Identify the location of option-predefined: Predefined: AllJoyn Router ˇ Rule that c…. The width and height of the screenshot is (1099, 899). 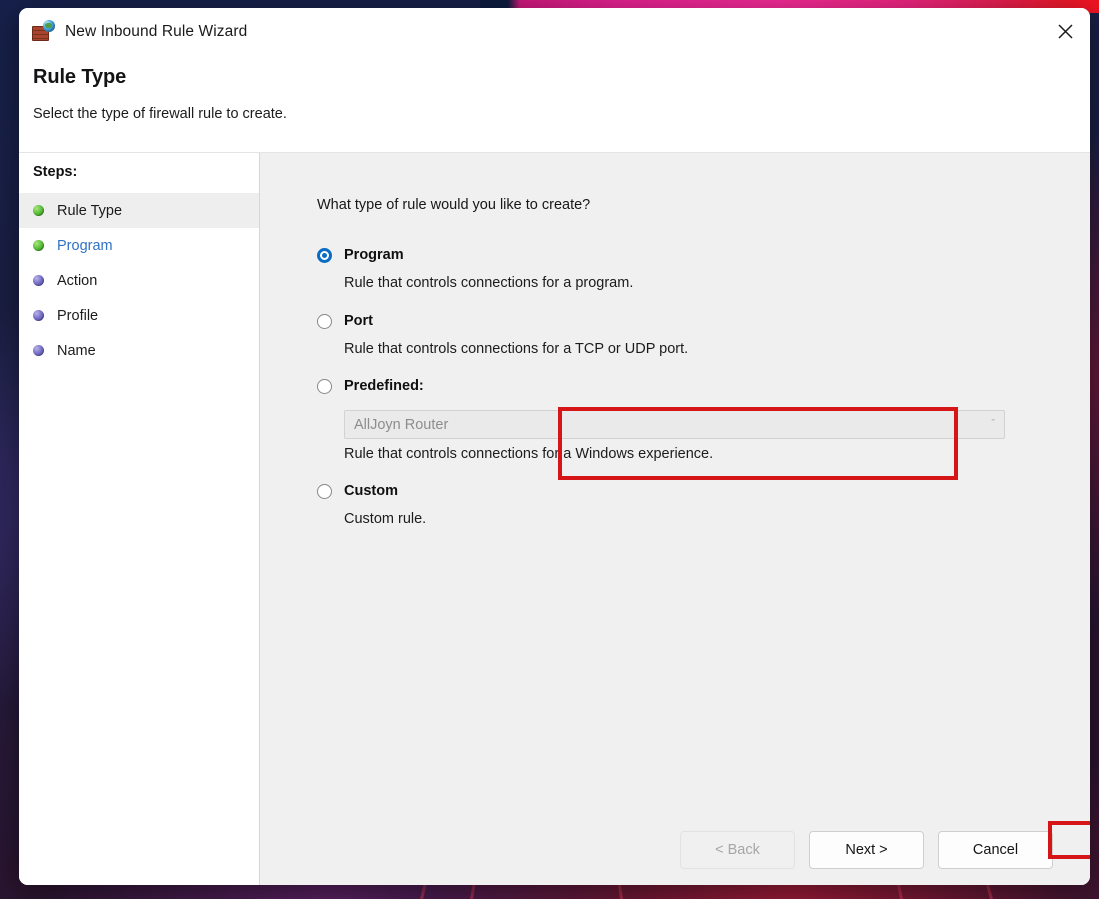
(703, 421).